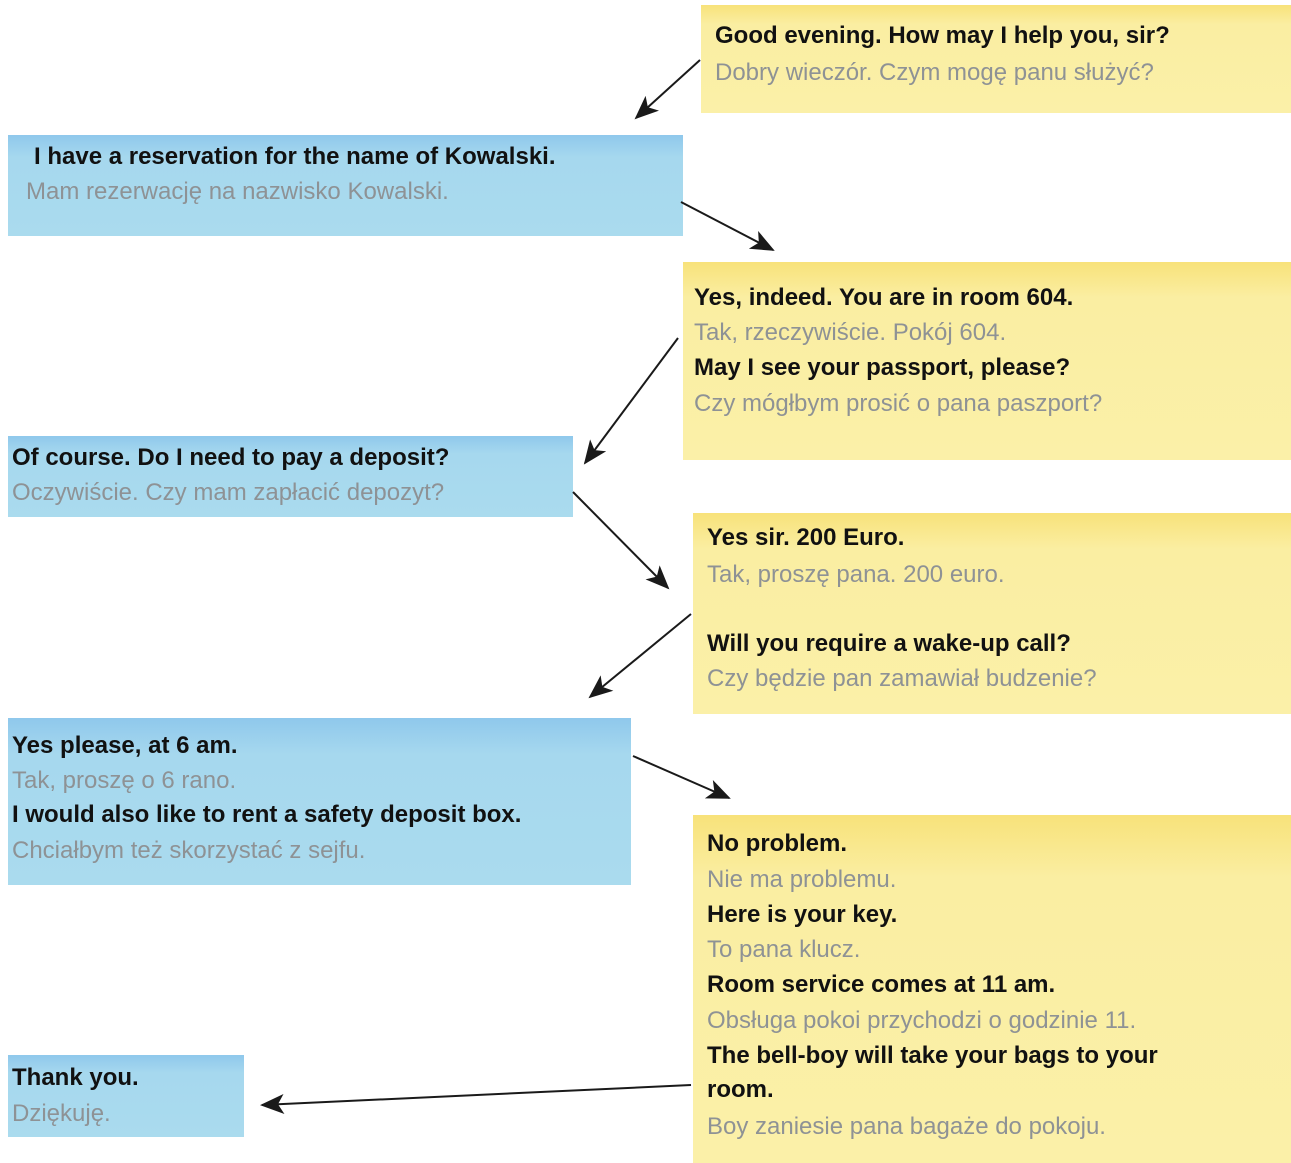  Describe the element at coordinates (189, 850) in the screenshot. I see `polish-line: Chciałbym też skorzystać z sejfu.` at that location.